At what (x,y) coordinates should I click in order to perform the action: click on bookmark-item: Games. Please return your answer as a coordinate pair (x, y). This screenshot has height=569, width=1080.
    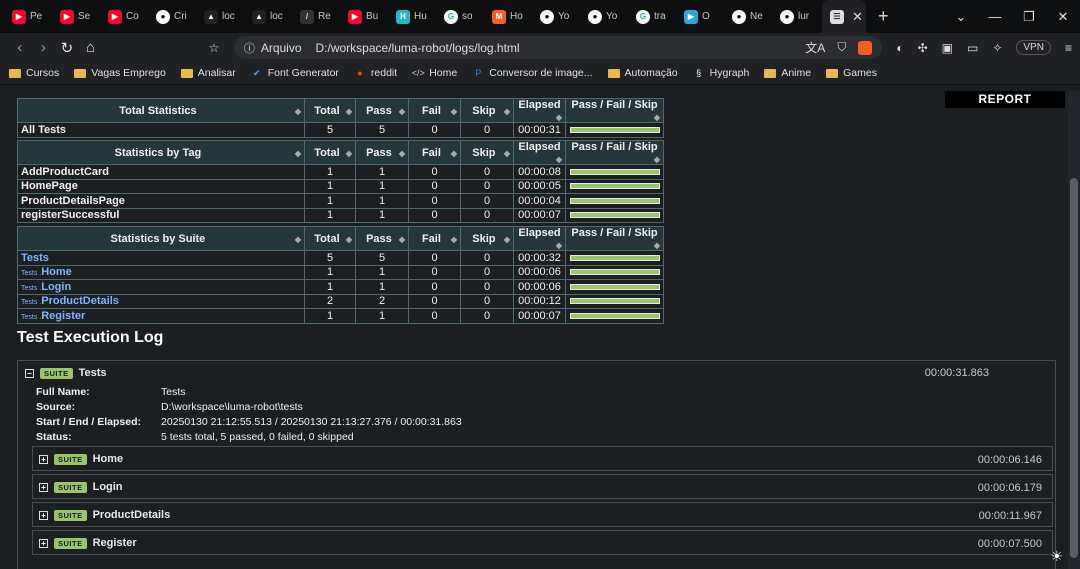
    Looking at the image, I should click on (851, 73).